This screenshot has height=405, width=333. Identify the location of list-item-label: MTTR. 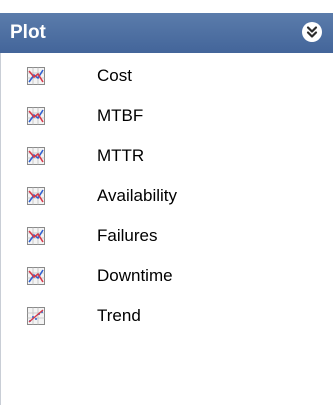
(121, 155).